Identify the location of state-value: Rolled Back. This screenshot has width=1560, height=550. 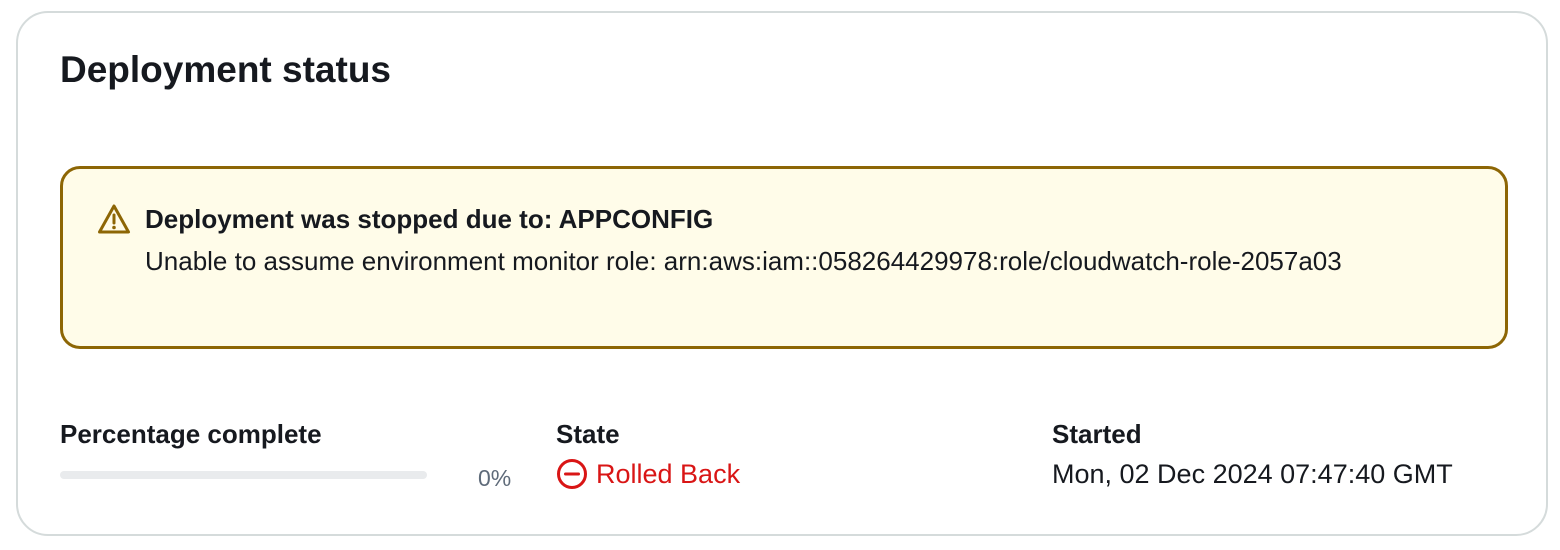
(668, 474).